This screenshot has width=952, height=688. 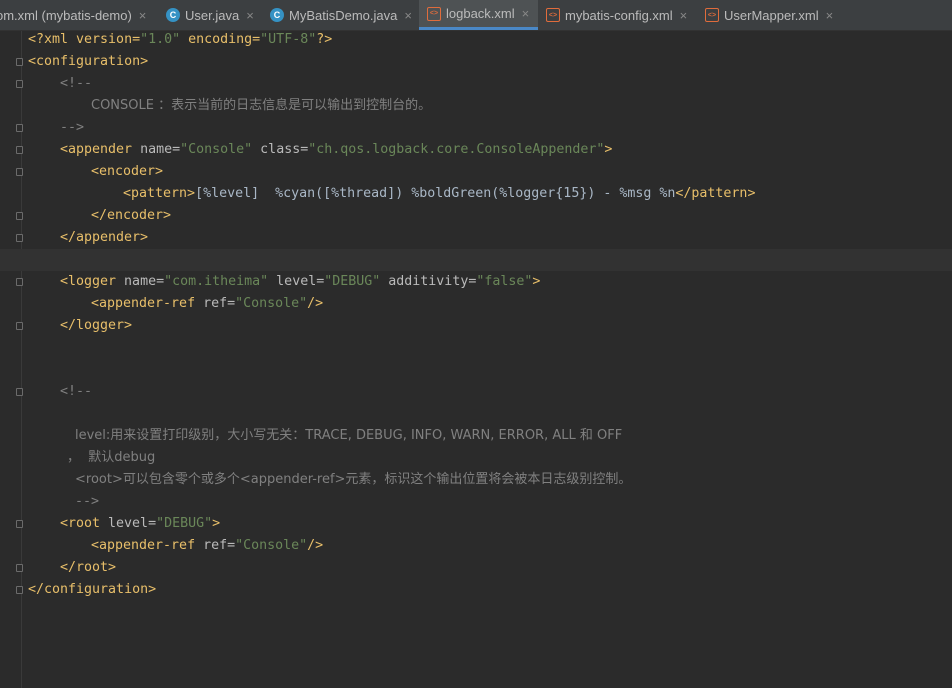 What do you see at coordinates (771, 15) in the screenshot?
I see `tab-label: UserMapper.xml` at bounding box center [771, 15].